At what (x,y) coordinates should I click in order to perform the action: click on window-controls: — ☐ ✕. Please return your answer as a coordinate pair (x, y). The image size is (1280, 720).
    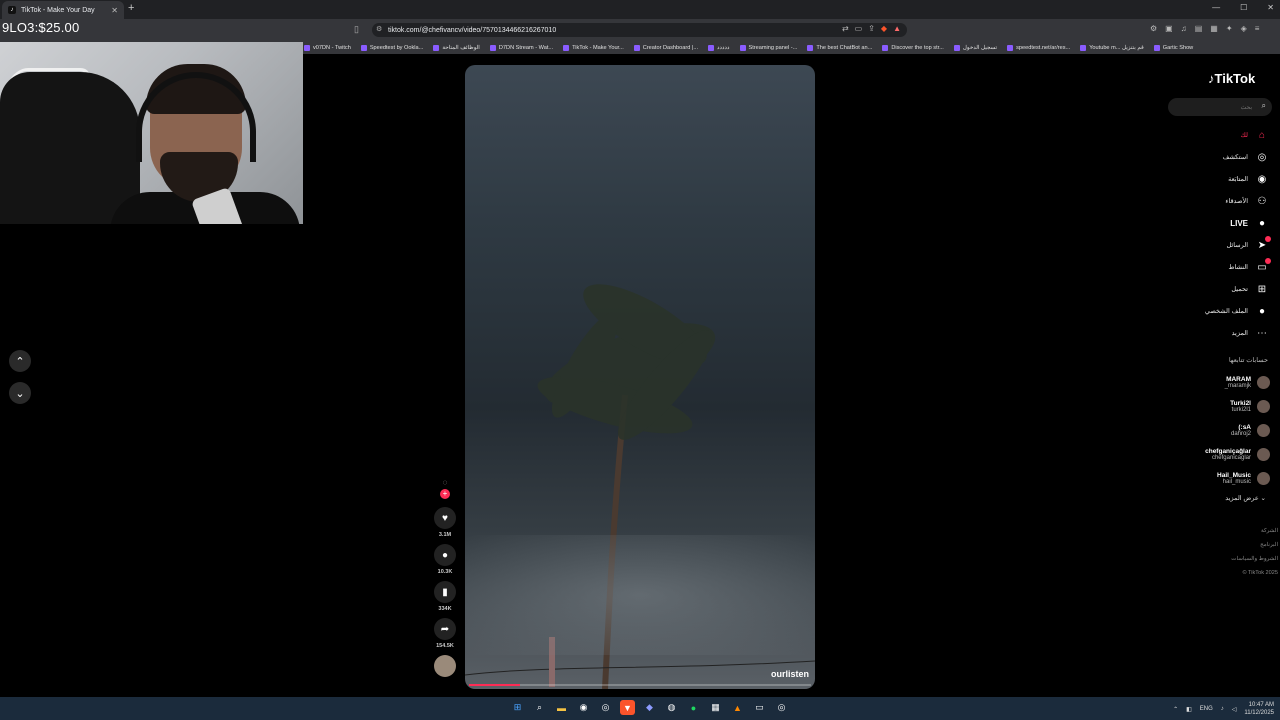
    Looking at the image, I should click on (1243, 7).